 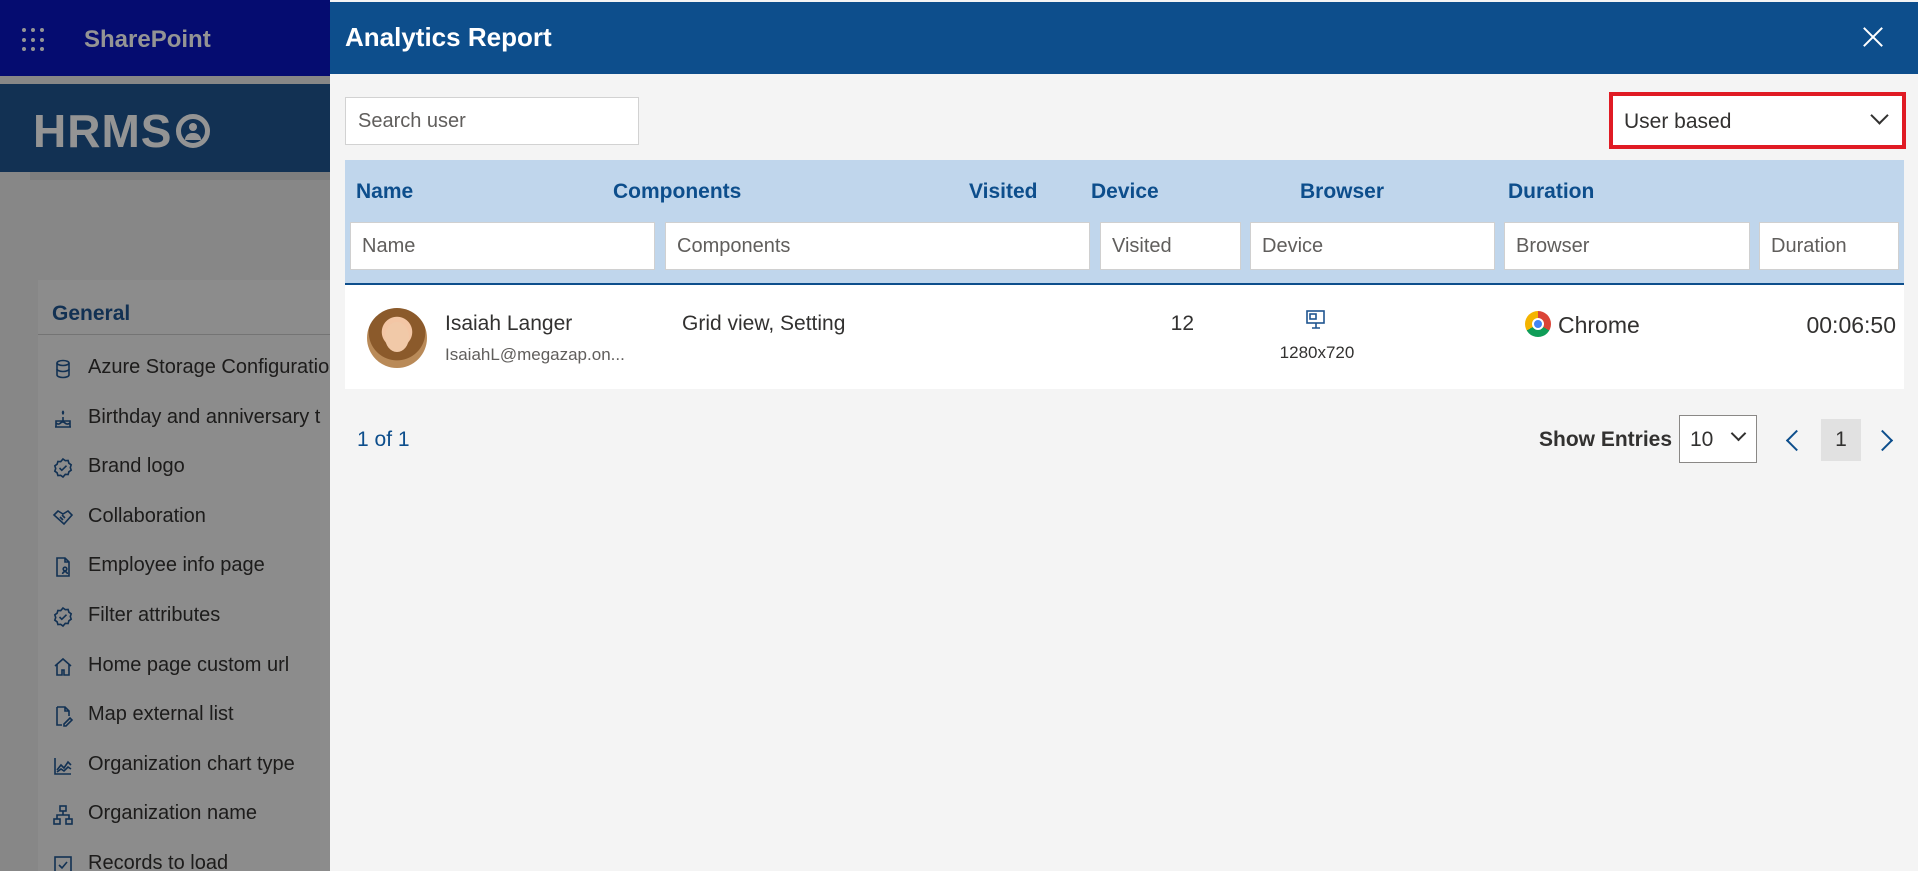 I want to click on avatar, so click(x=397, y=338).